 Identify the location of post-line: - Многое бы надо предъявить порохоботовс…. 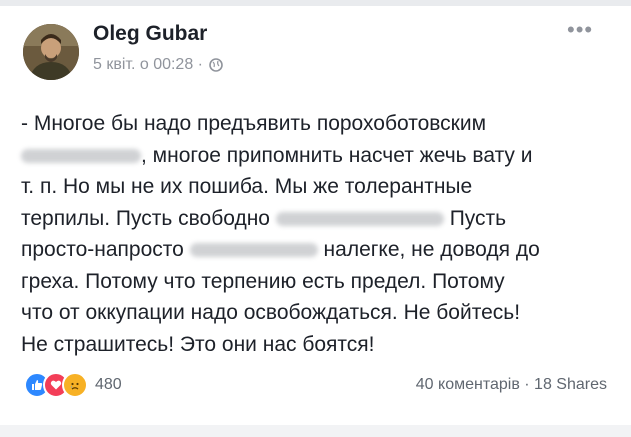
(254, 123).